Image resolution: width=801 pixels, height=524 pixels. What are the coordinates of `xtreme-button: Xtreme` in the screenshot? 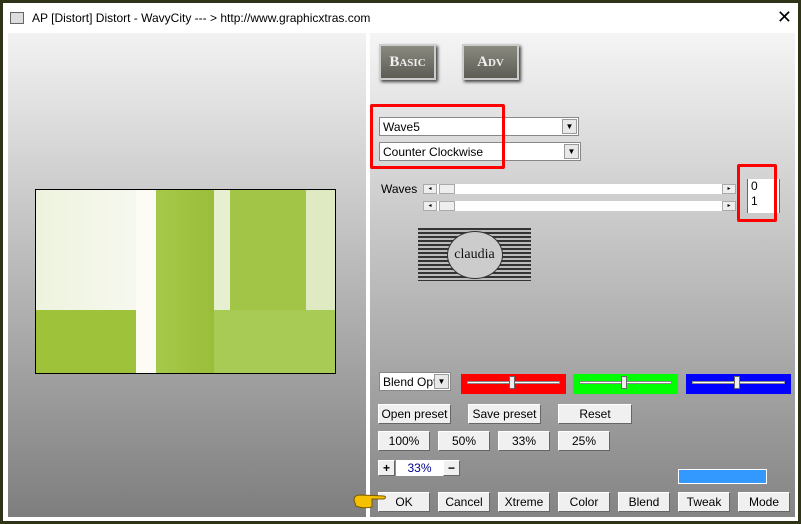 It's located at (524, 502).